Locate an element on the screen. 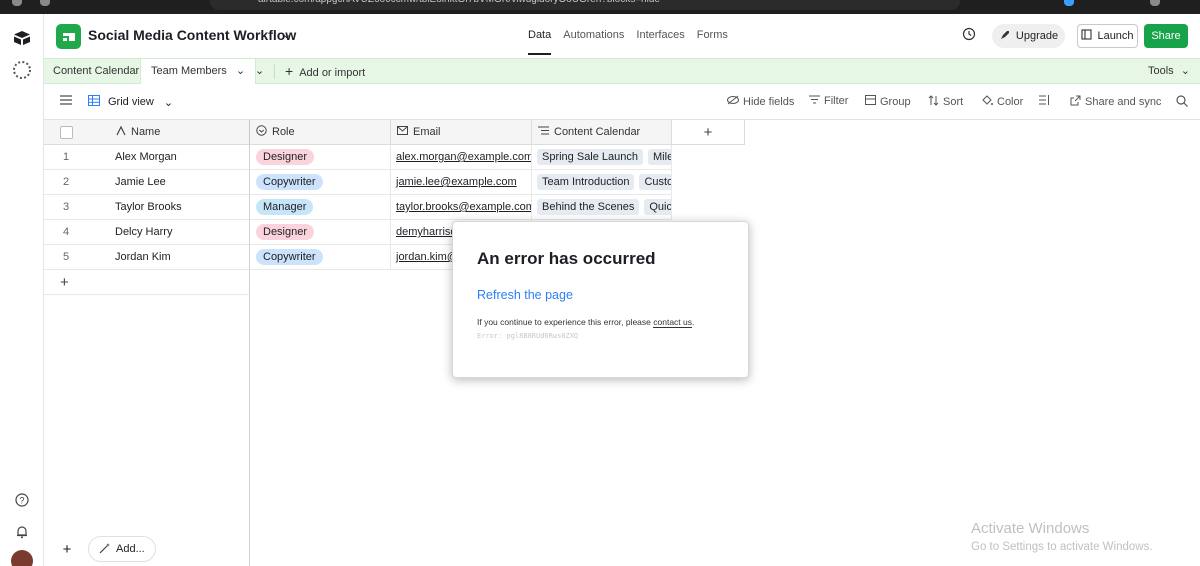 The height and width of the screenshot is (566, 1200). upgrade-button: Upgrade is located at coordinates (1028, 36).